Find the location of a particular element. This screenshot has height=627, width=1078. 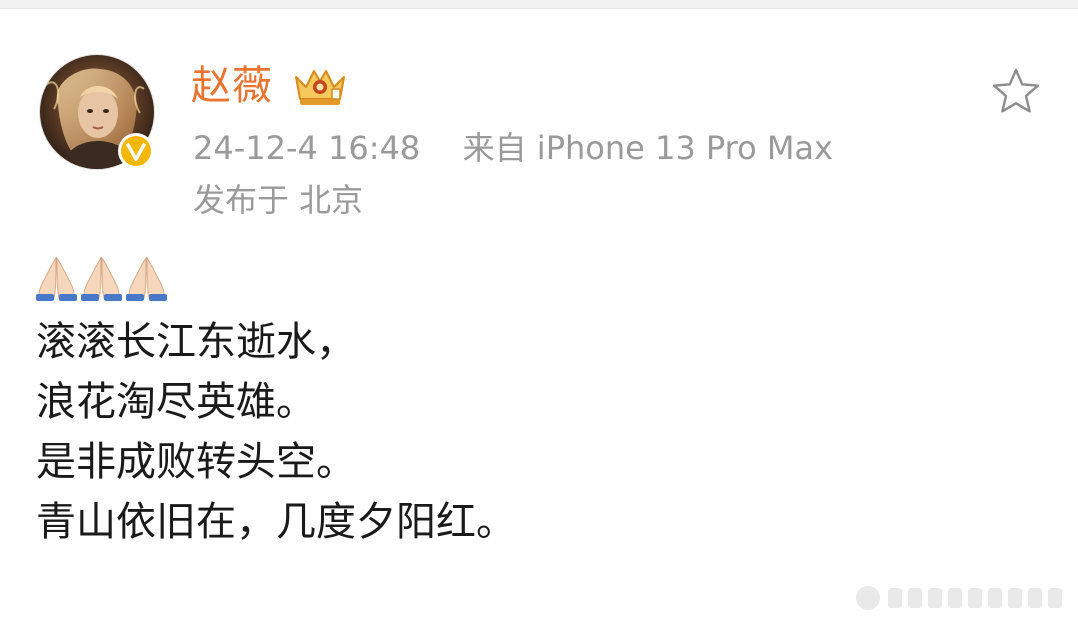

post-timestamp: 24-12-4 16:48 is located at coordinates (307, 148).